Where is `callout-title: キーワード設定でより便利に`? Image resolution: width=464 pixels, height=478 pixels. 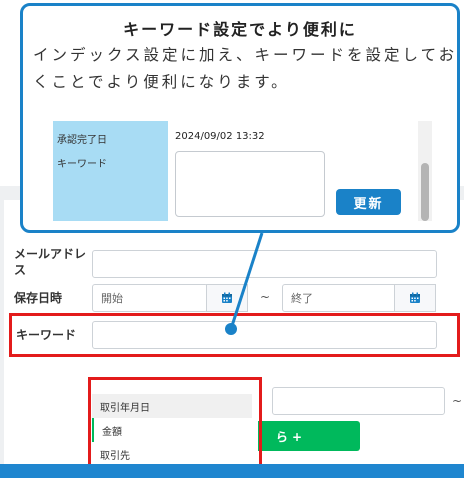 callout-title: キーワード設定でより便利に is located at coordinates (240, 29).